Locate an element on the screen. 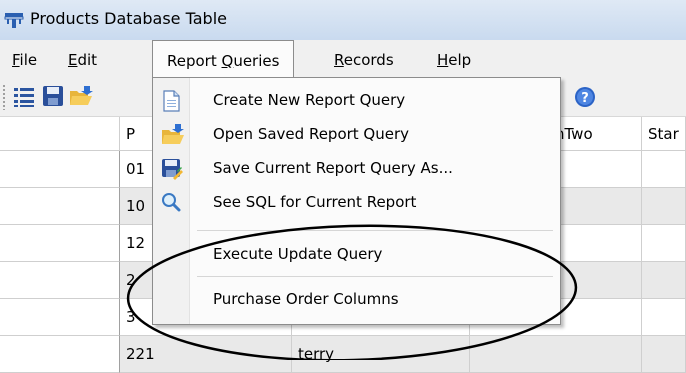 Image resolution: width=686 pixels, height=373 pixels. help-icon: ? is located at coordinates (585, 97).